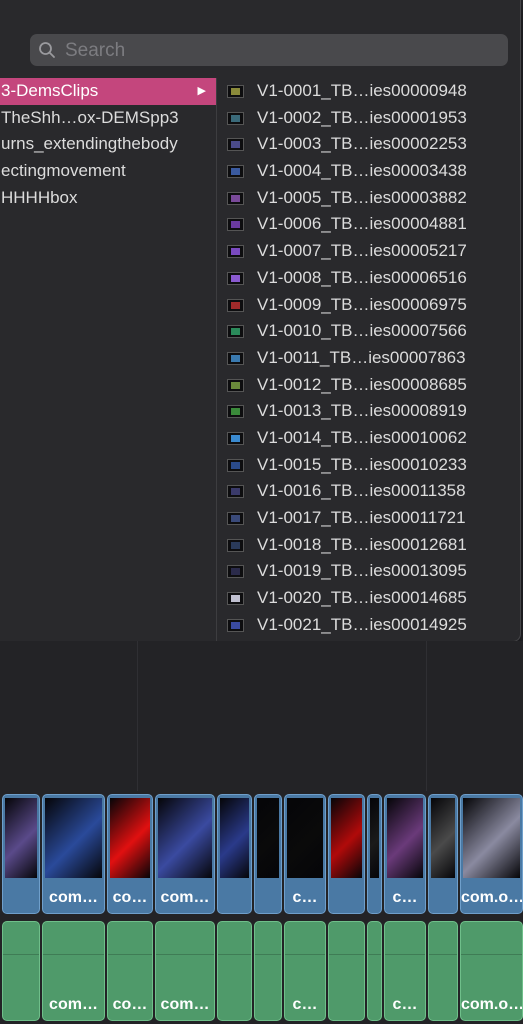  I want to click on search-icon, so click(47, 50).